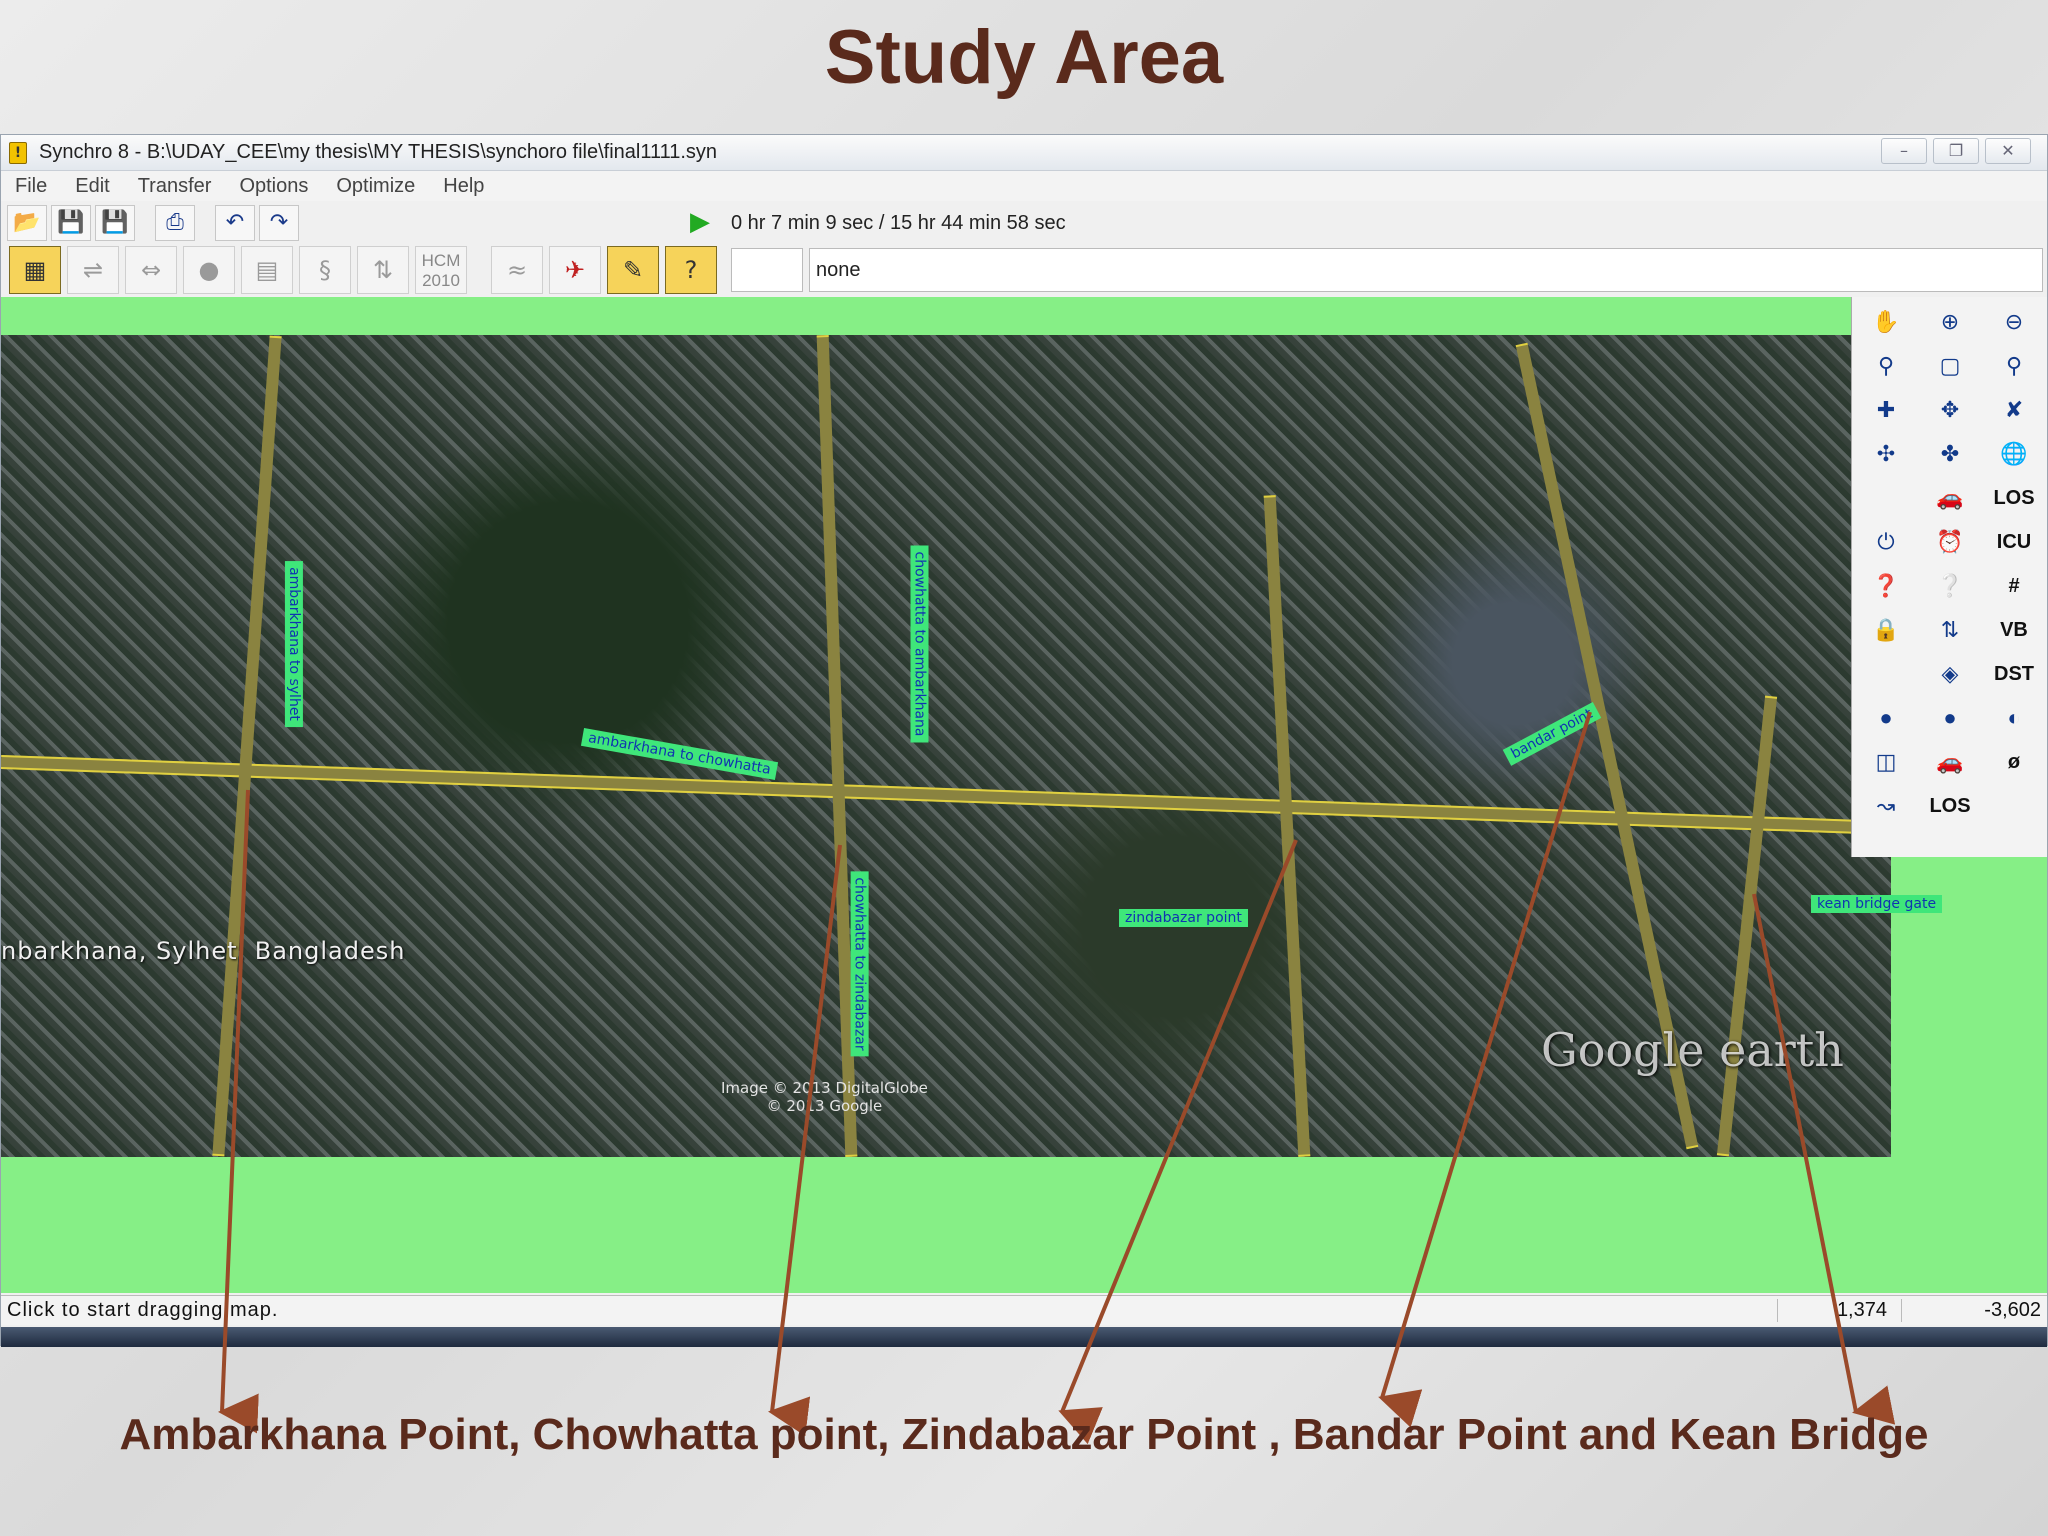  I want to click on close-button: ✕, so click(2008, 151).